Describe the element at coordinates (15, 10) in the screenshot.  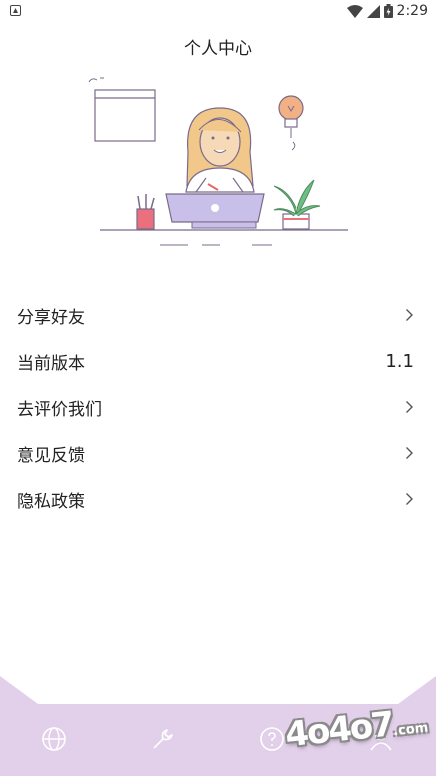
I see `notification-icon` at that location.